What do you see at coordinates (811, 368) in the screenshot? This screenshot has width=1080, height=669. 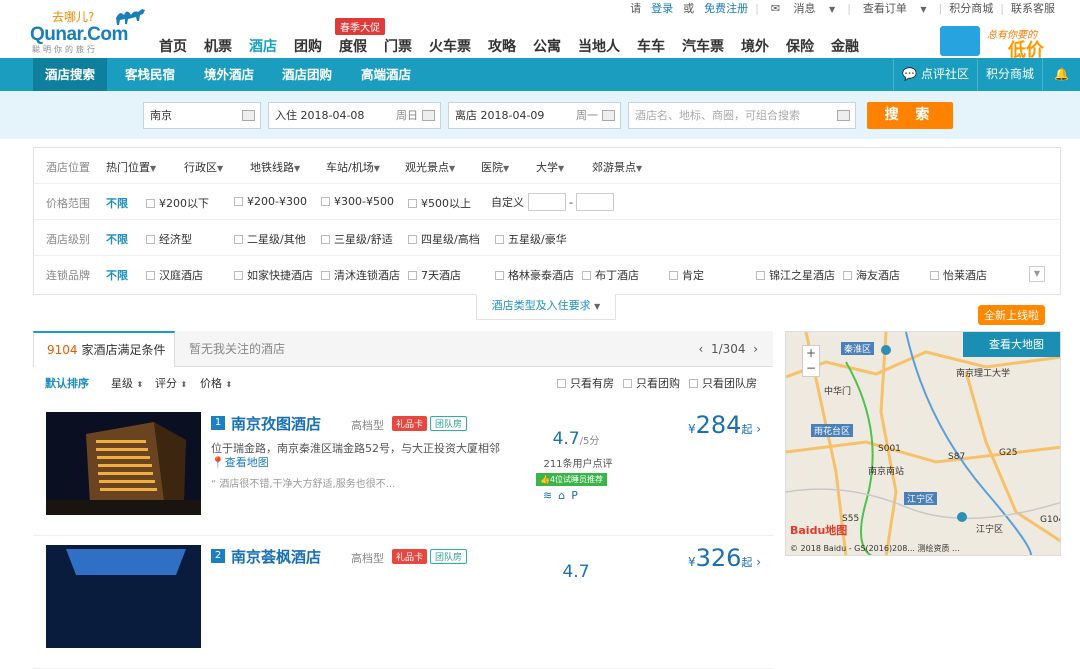 I see `zoom-out-icon: −` at bounding box center [811, 368].